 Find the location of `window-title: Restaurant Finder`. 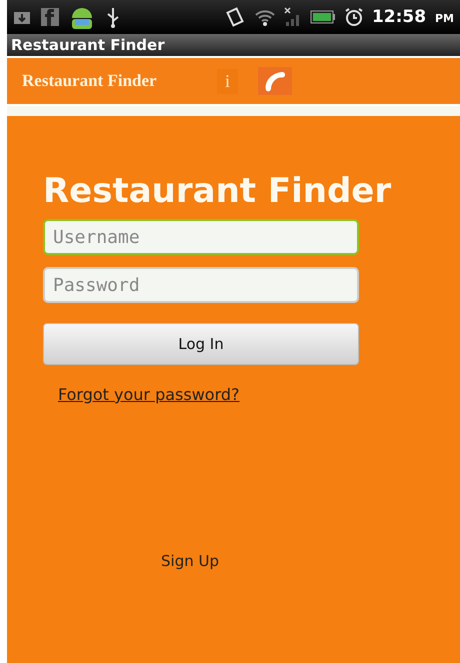

window-title: Restaurant Finder is located at coordinates (233, 45).